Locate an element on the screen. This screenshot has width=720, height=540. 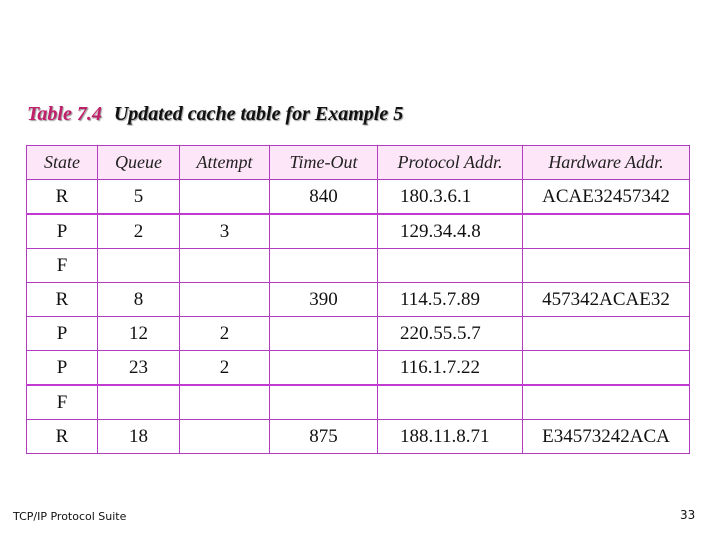
header-attempt: Attempt is located at coordinates (224, 162).